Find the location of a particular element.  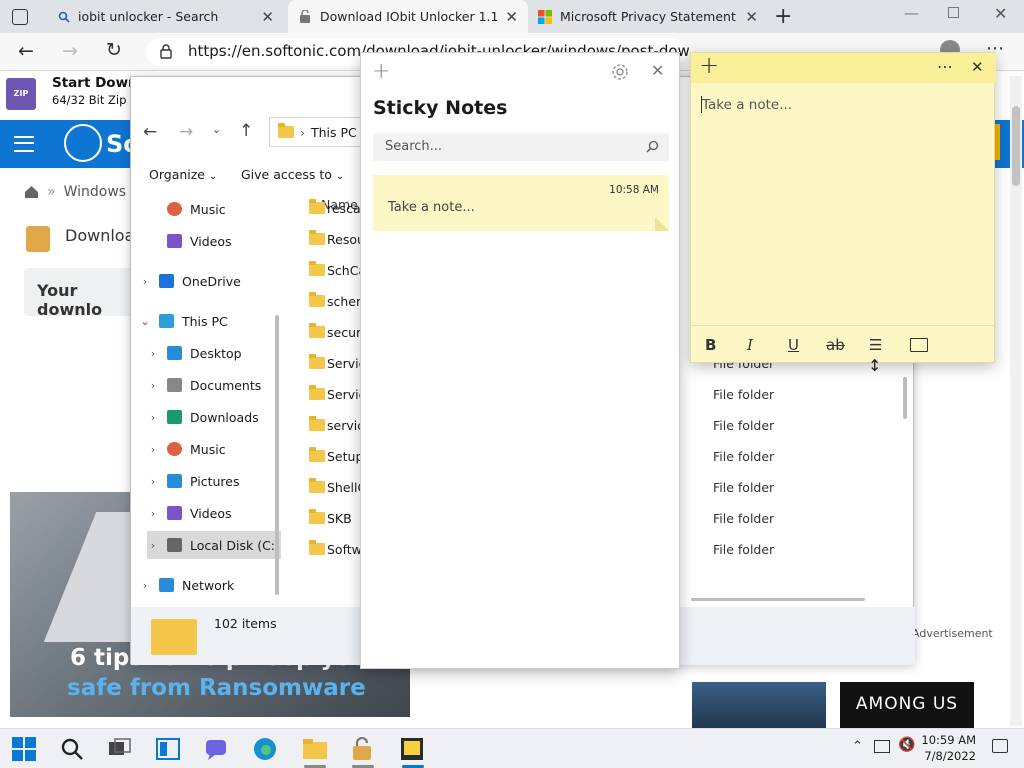

image-icon is located at coordinates (919, 345).